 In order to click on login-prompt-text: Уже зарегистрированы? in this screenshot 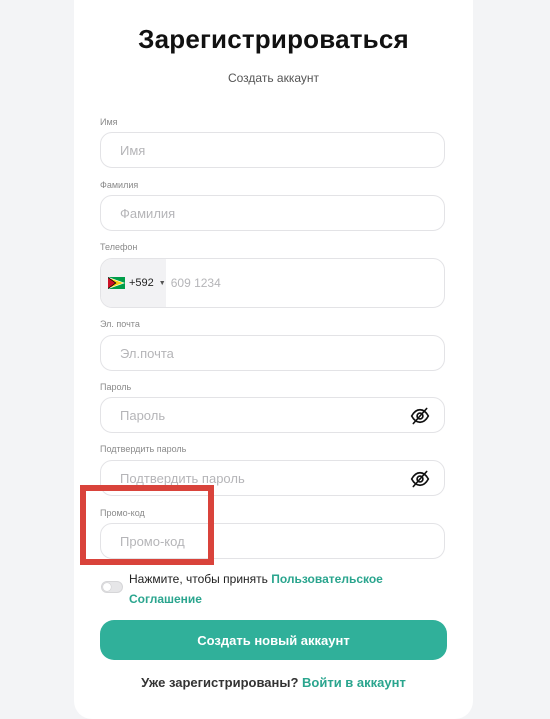, I will do `click(222, 682)`.